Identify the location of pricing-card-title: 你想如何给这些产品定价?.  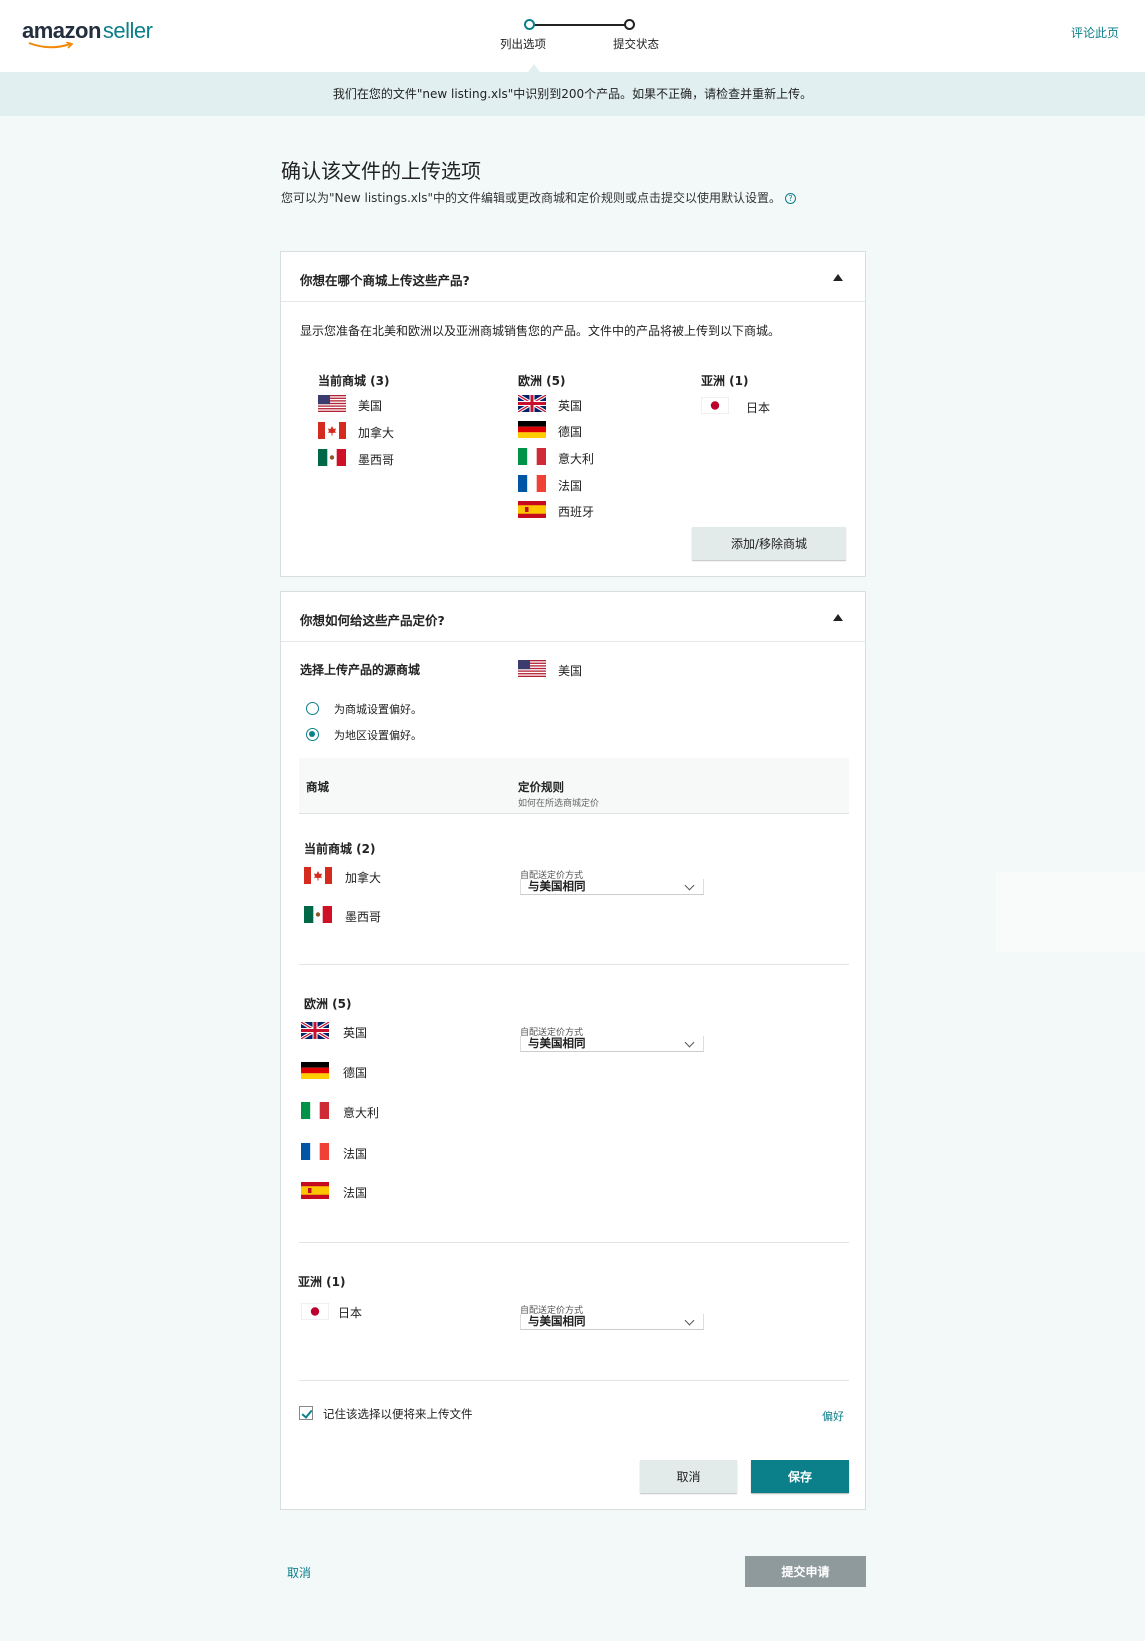
(372, 620).